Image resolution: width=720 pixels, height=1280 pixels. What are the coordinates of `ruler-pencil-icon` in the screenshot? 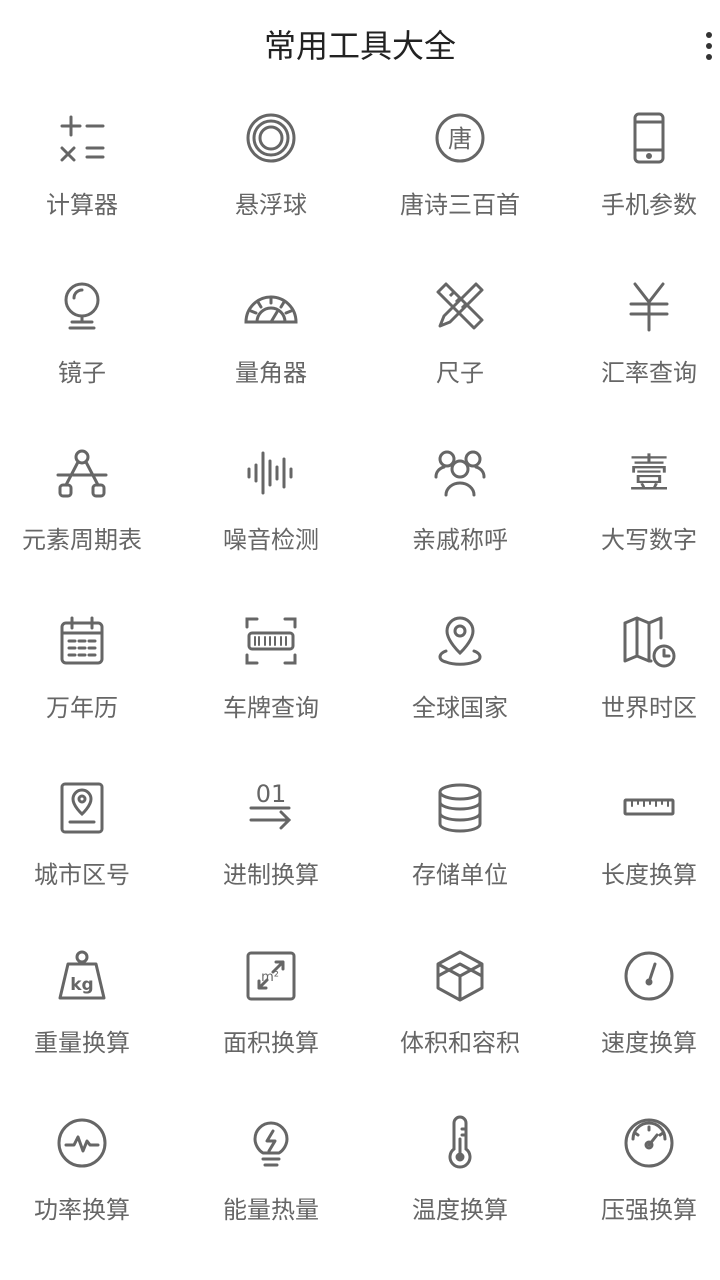 It's located at (460, 306).